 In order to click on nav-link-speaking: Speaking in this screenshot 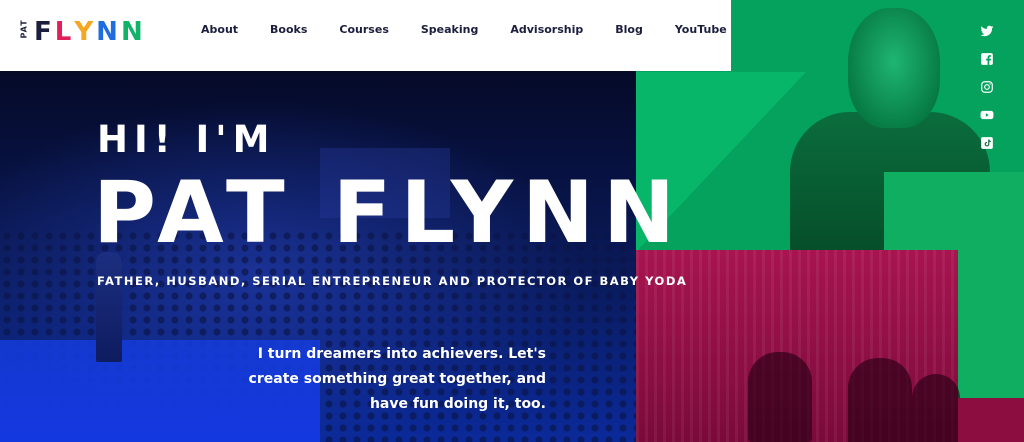, I will do `click(449, 29)`.